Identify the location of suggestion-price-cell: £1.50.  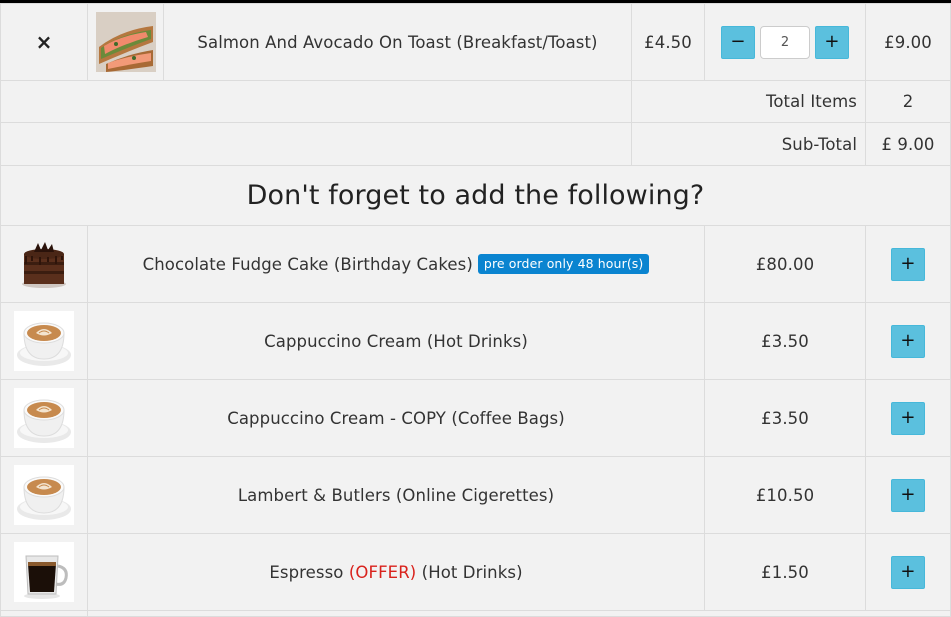
(785, 572).